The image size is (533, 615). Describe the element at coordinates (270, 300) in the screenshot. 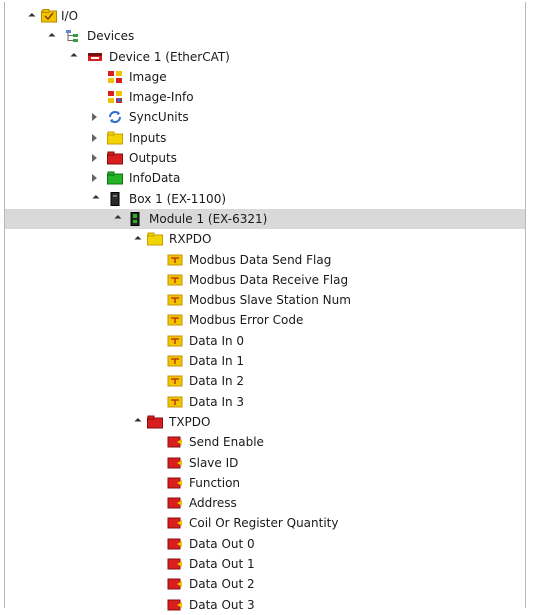

I see `tree-node-label: Modbus Slave Station Num` at that location.